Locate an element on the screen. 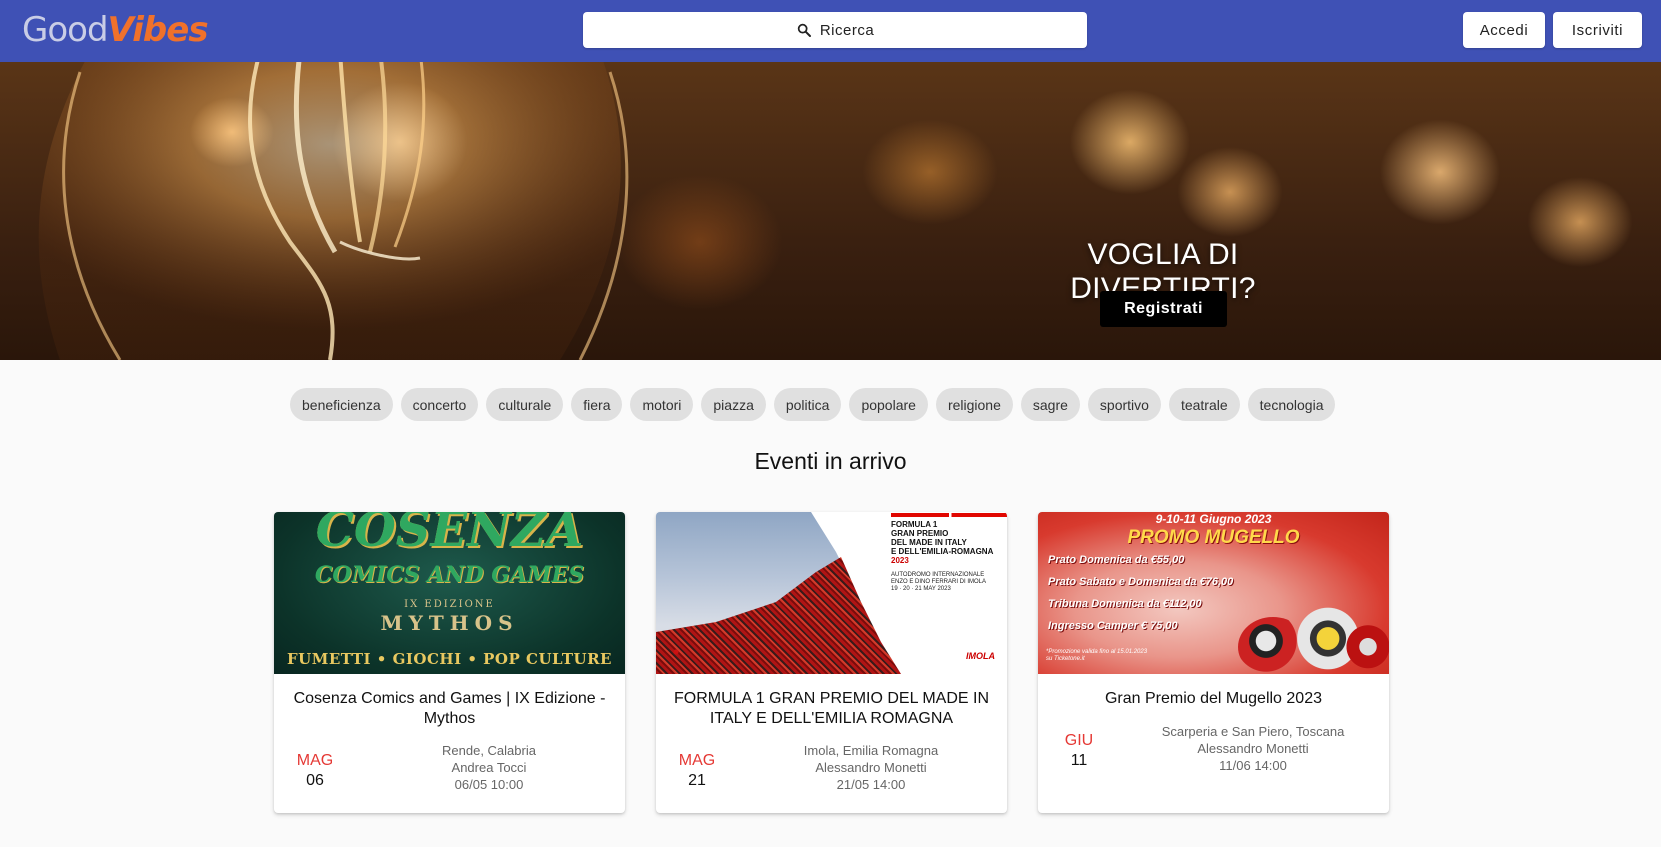 The image size is (1661, 847). event-date: MAG 21 is located at coordinates (697, 771).